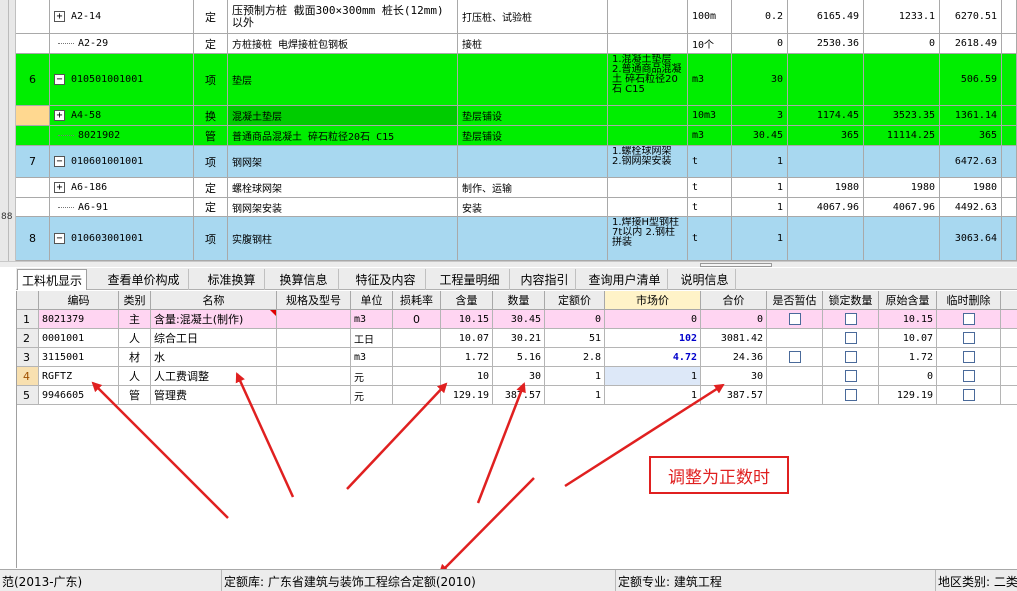  I want to click on tab-3: 换算信息, so click(304, 279).